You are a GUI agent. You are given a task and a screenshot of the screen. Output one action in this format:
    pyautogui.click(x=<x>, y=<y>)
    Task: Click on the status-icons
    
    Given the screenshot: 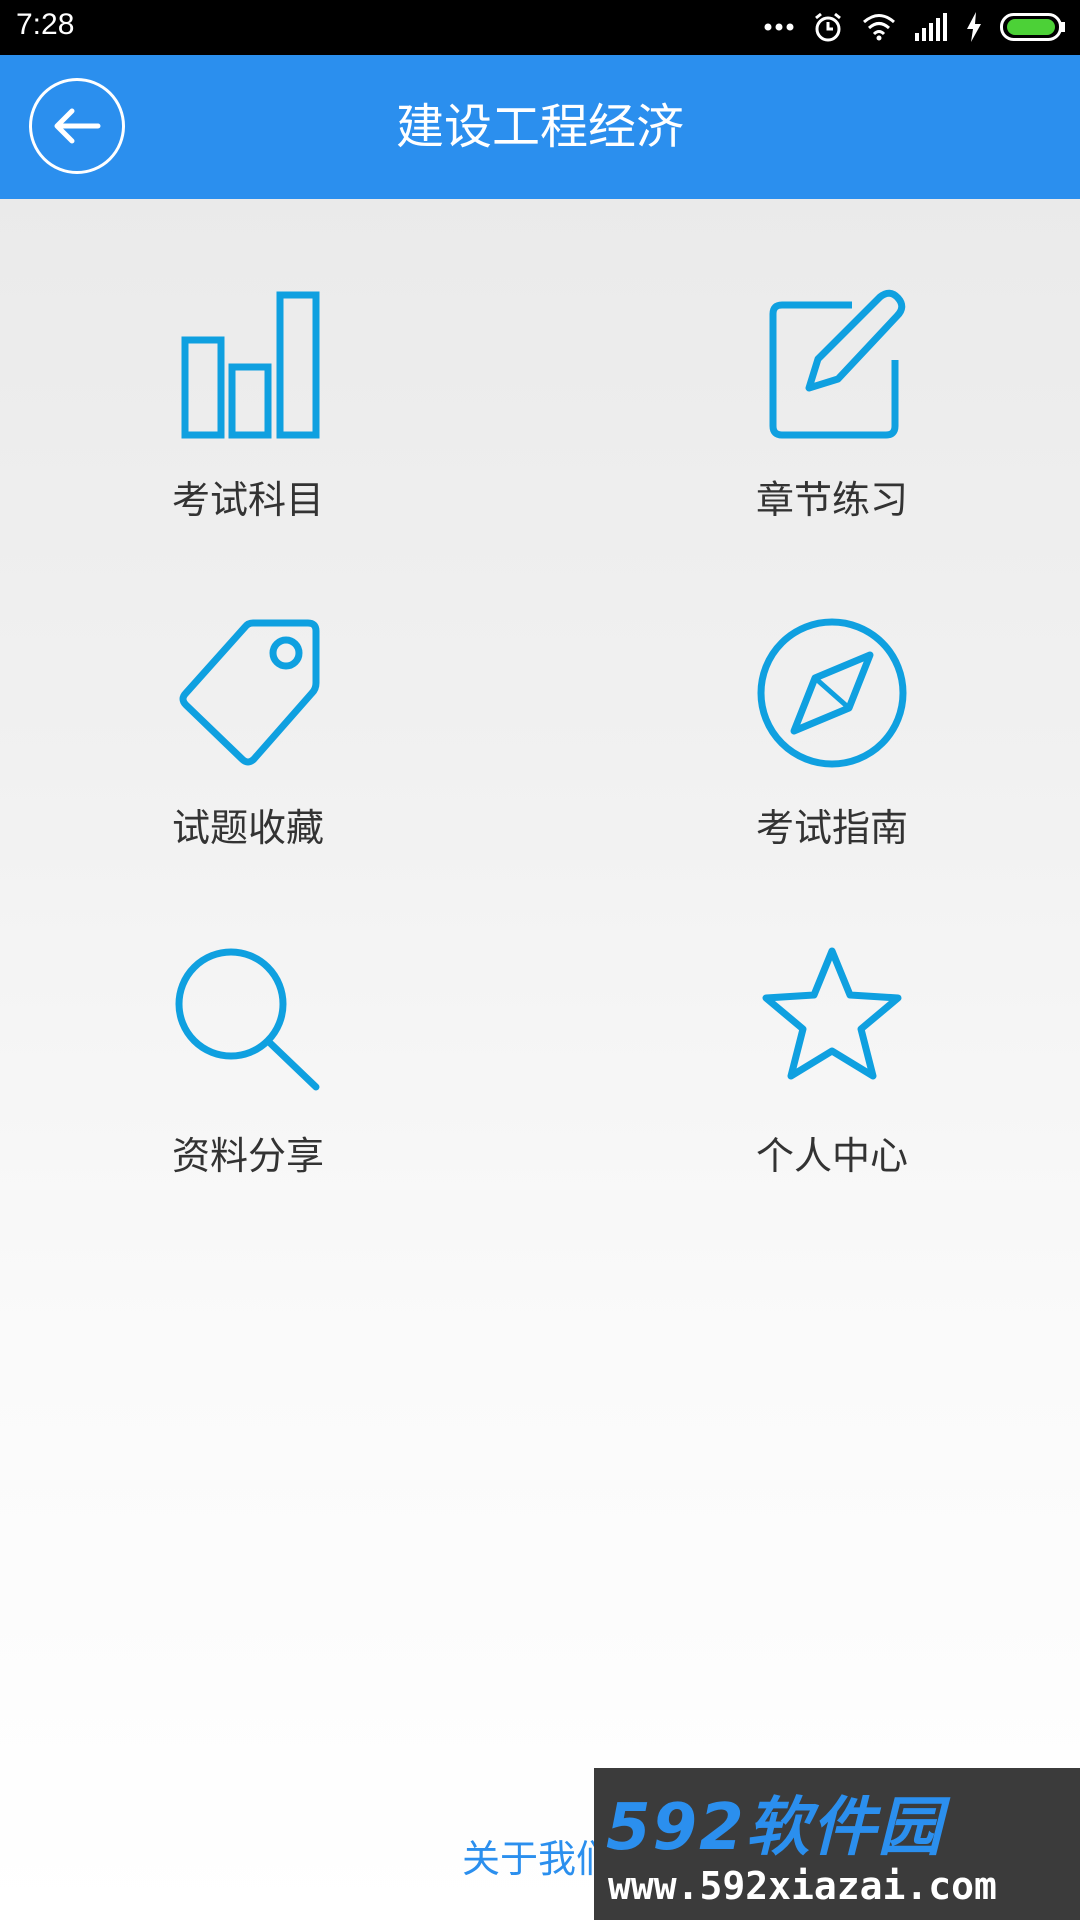 What is the action you would take?
    pyautogui.click(x=915, y=27)
    